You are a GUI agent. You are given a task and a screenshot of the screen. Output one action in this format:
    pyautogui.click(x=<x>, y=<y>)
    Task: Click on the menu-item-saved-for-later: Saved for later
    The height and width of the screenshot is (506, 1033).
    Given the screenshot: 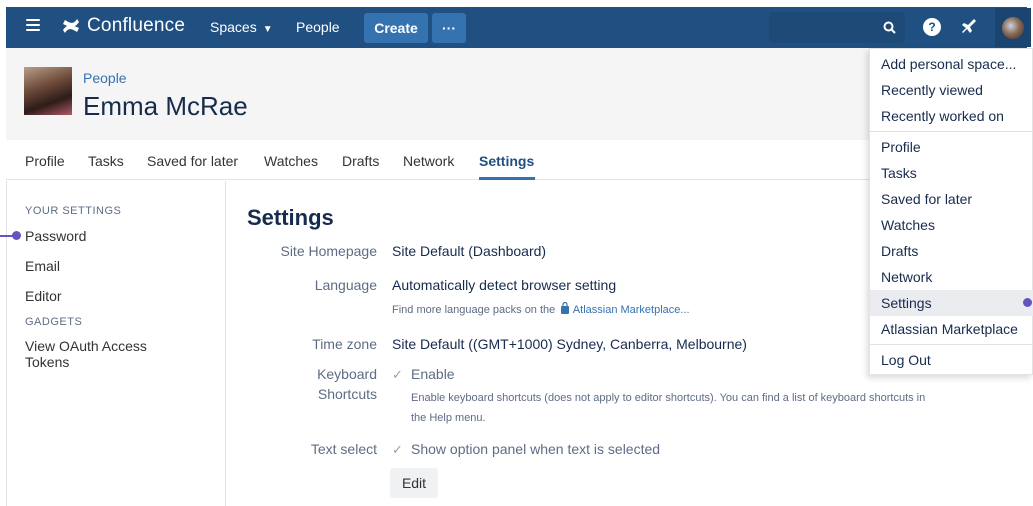 What is the action you would take?
    pyautogui.click(x=926, y=199)
    